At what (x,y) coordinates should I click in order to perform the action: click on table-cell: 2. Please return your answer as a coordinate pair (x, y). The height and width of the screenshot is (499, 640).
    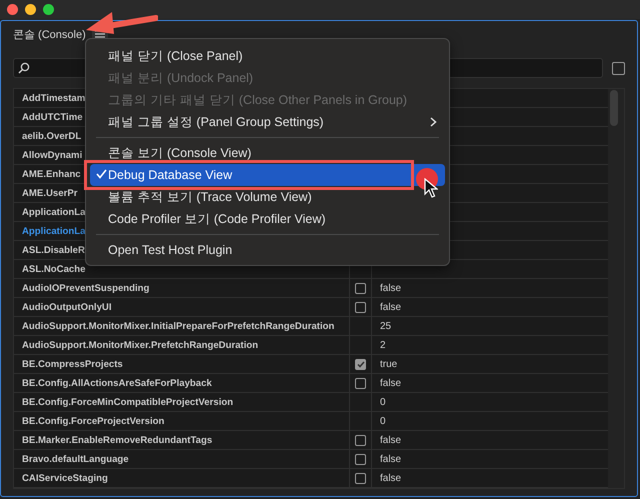
    Looking at the image, I should click on (383, 345).